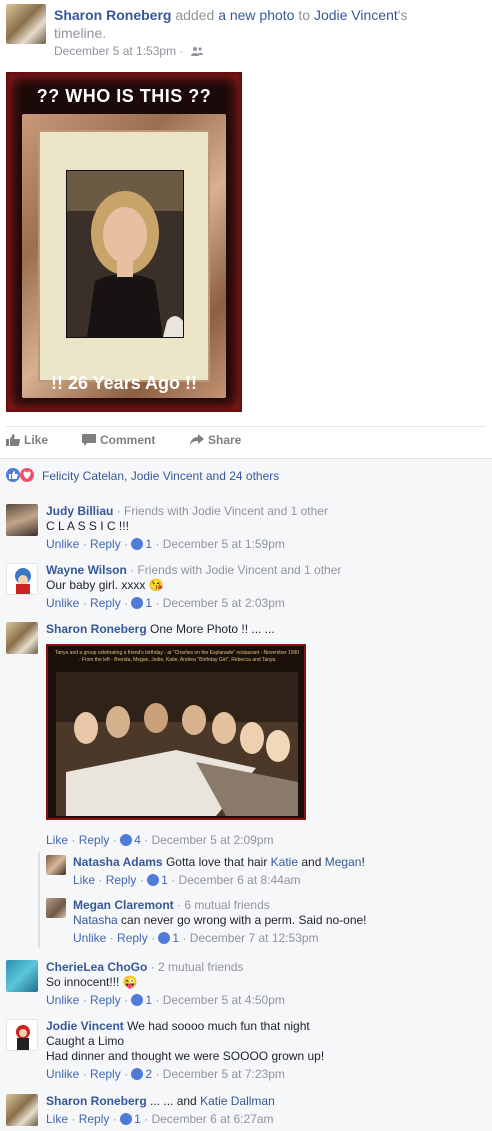  I want to click on commenter-name: Wayne Wilson, so click(86, 570).